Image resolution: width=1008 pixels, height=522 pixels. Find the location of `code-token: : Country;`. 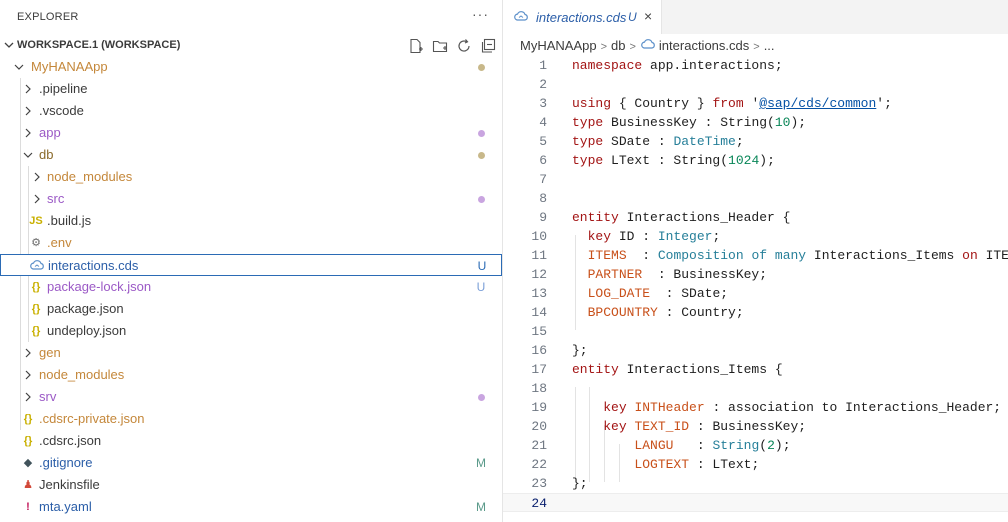

code-token: : Country; is located at coordinates (700, 312).